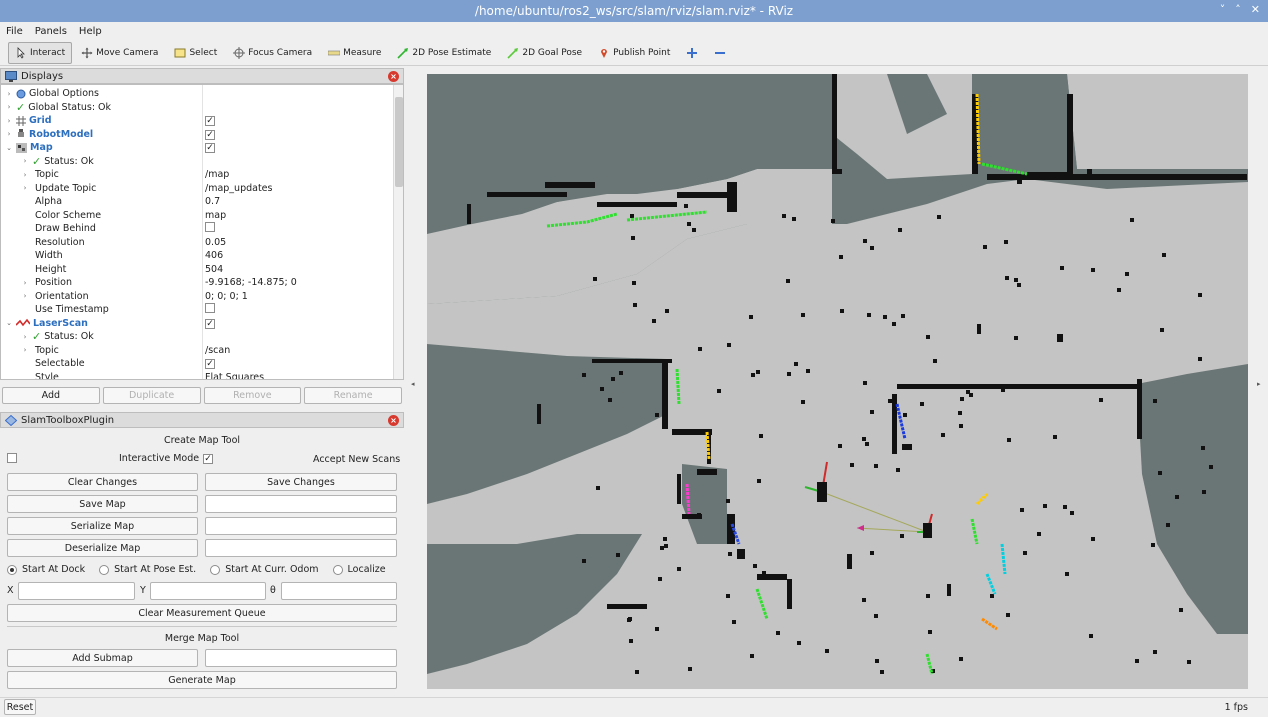  I want to click on x-input, so click(76, 591).